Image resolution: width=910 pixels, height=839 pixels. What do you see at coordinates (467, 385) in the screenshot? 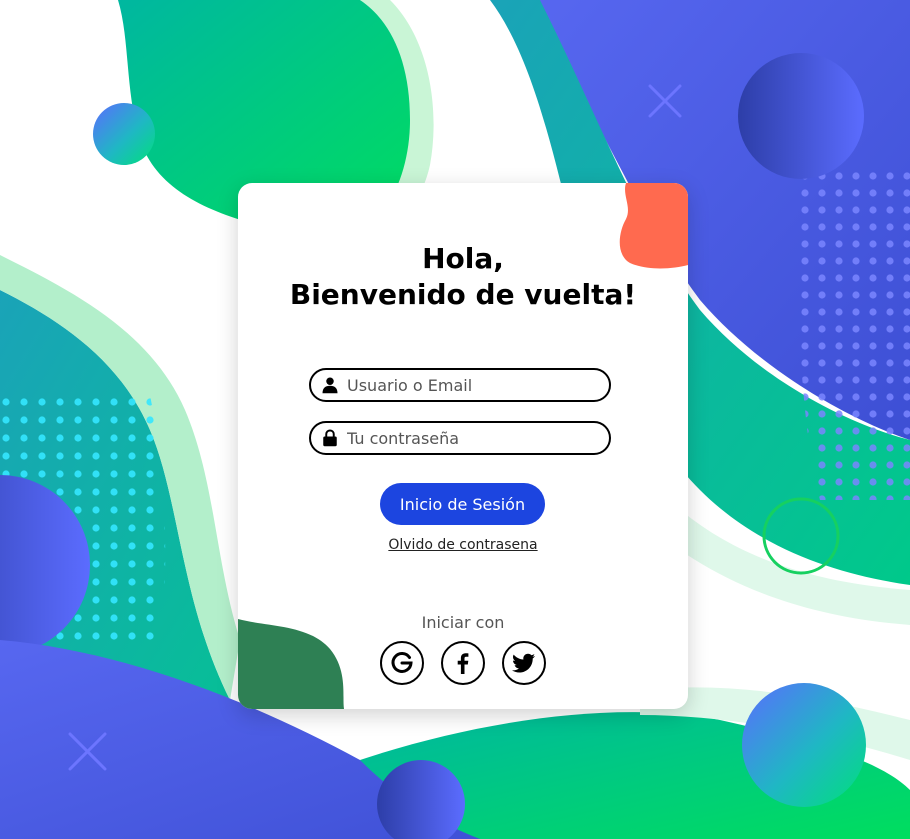
I see `username-input` at bounding box center [467, 385].